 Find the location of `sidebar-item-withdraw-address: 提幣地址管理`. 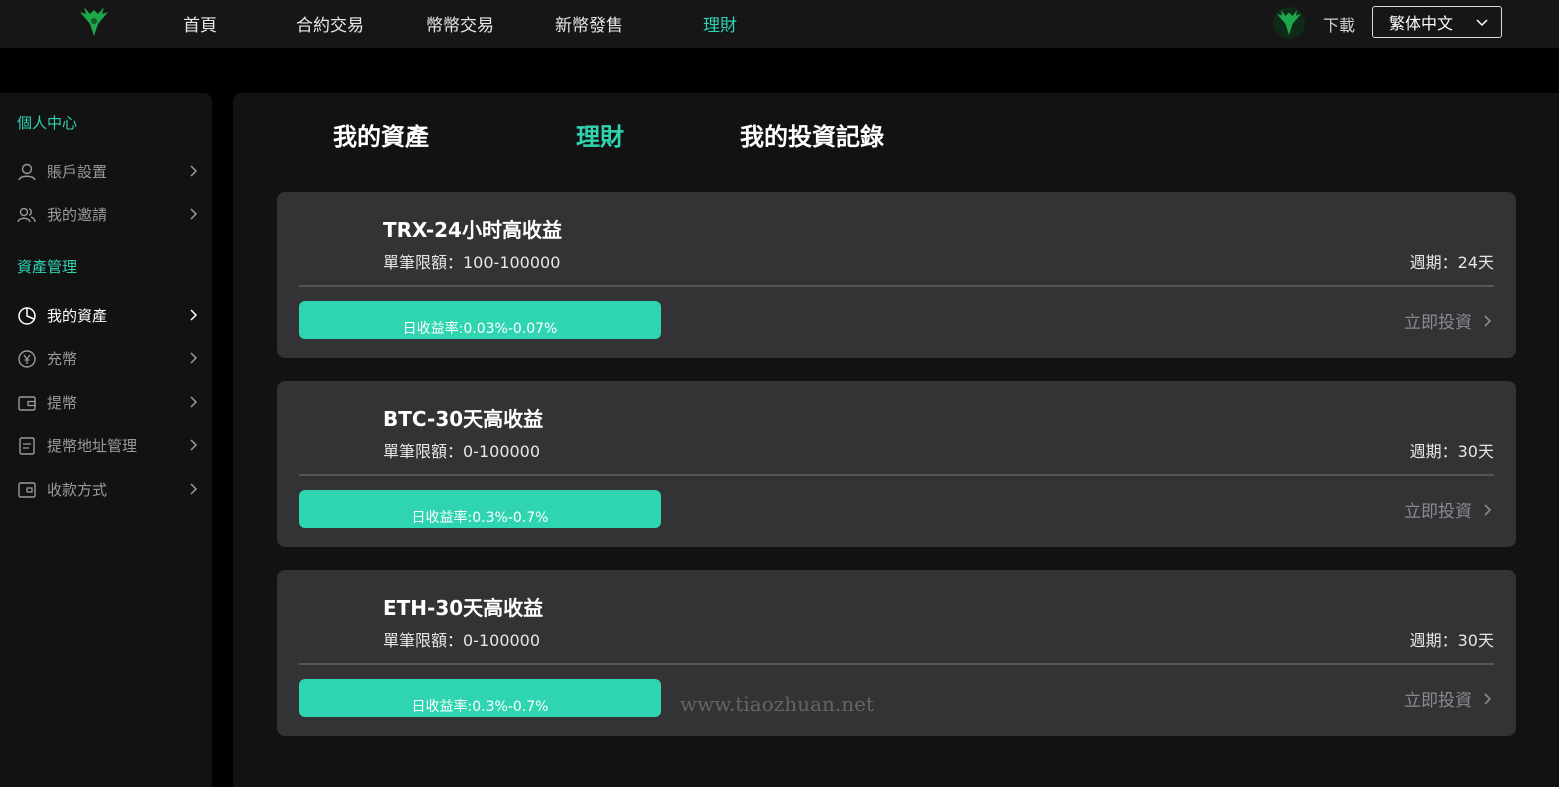

sidebar-item-withdraw-address: 提幣地址管理 is located at coordinates (106, 445).